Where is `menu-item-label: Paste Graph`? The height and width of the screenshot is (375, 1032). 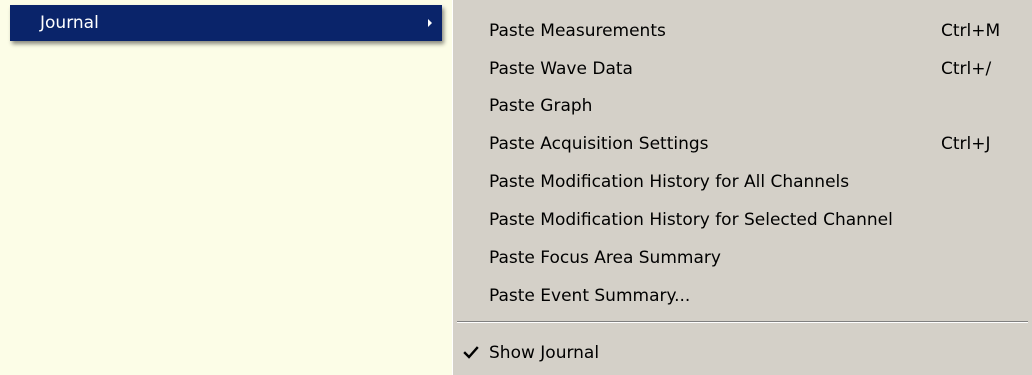
menu-item-label: Paste Graph is located at coordinates (541, 106).